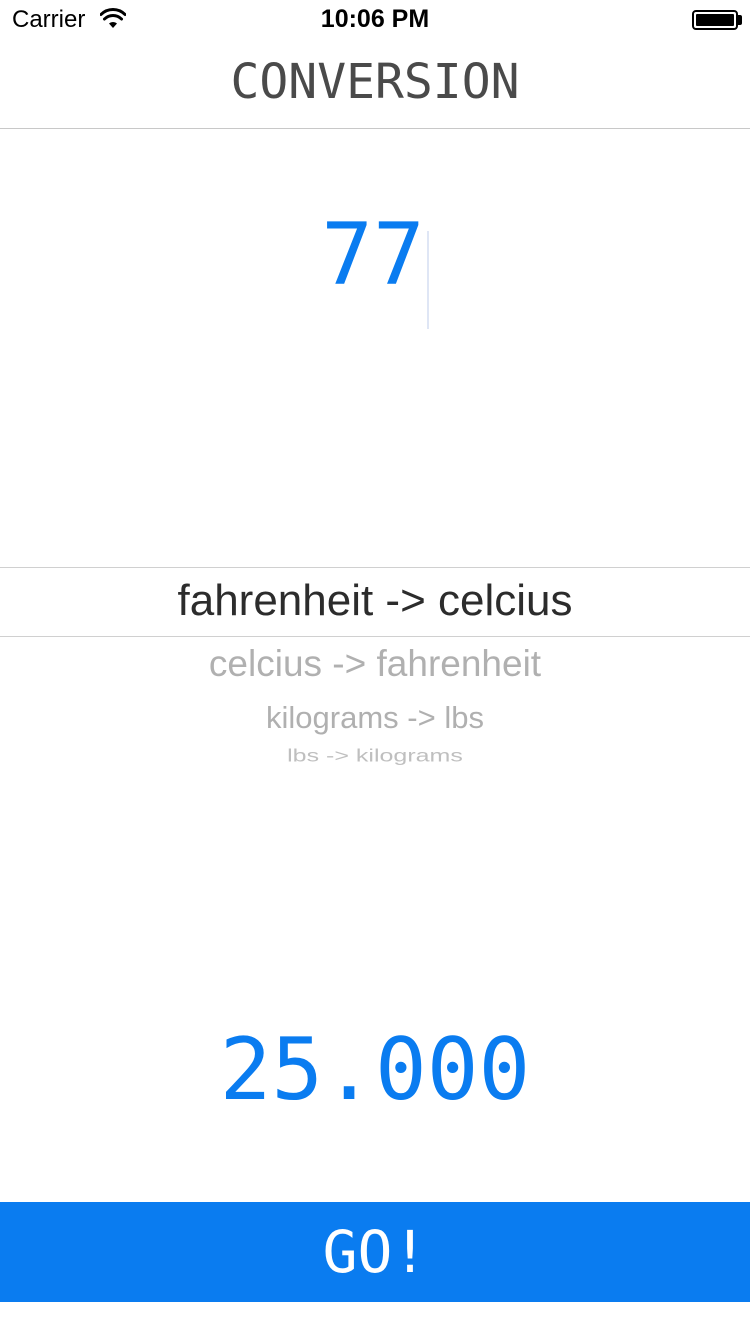 The image size is (750, 1334). Describe the element at coordinates (715, 20) in the screenshot. I see `battery-icon` at that location.